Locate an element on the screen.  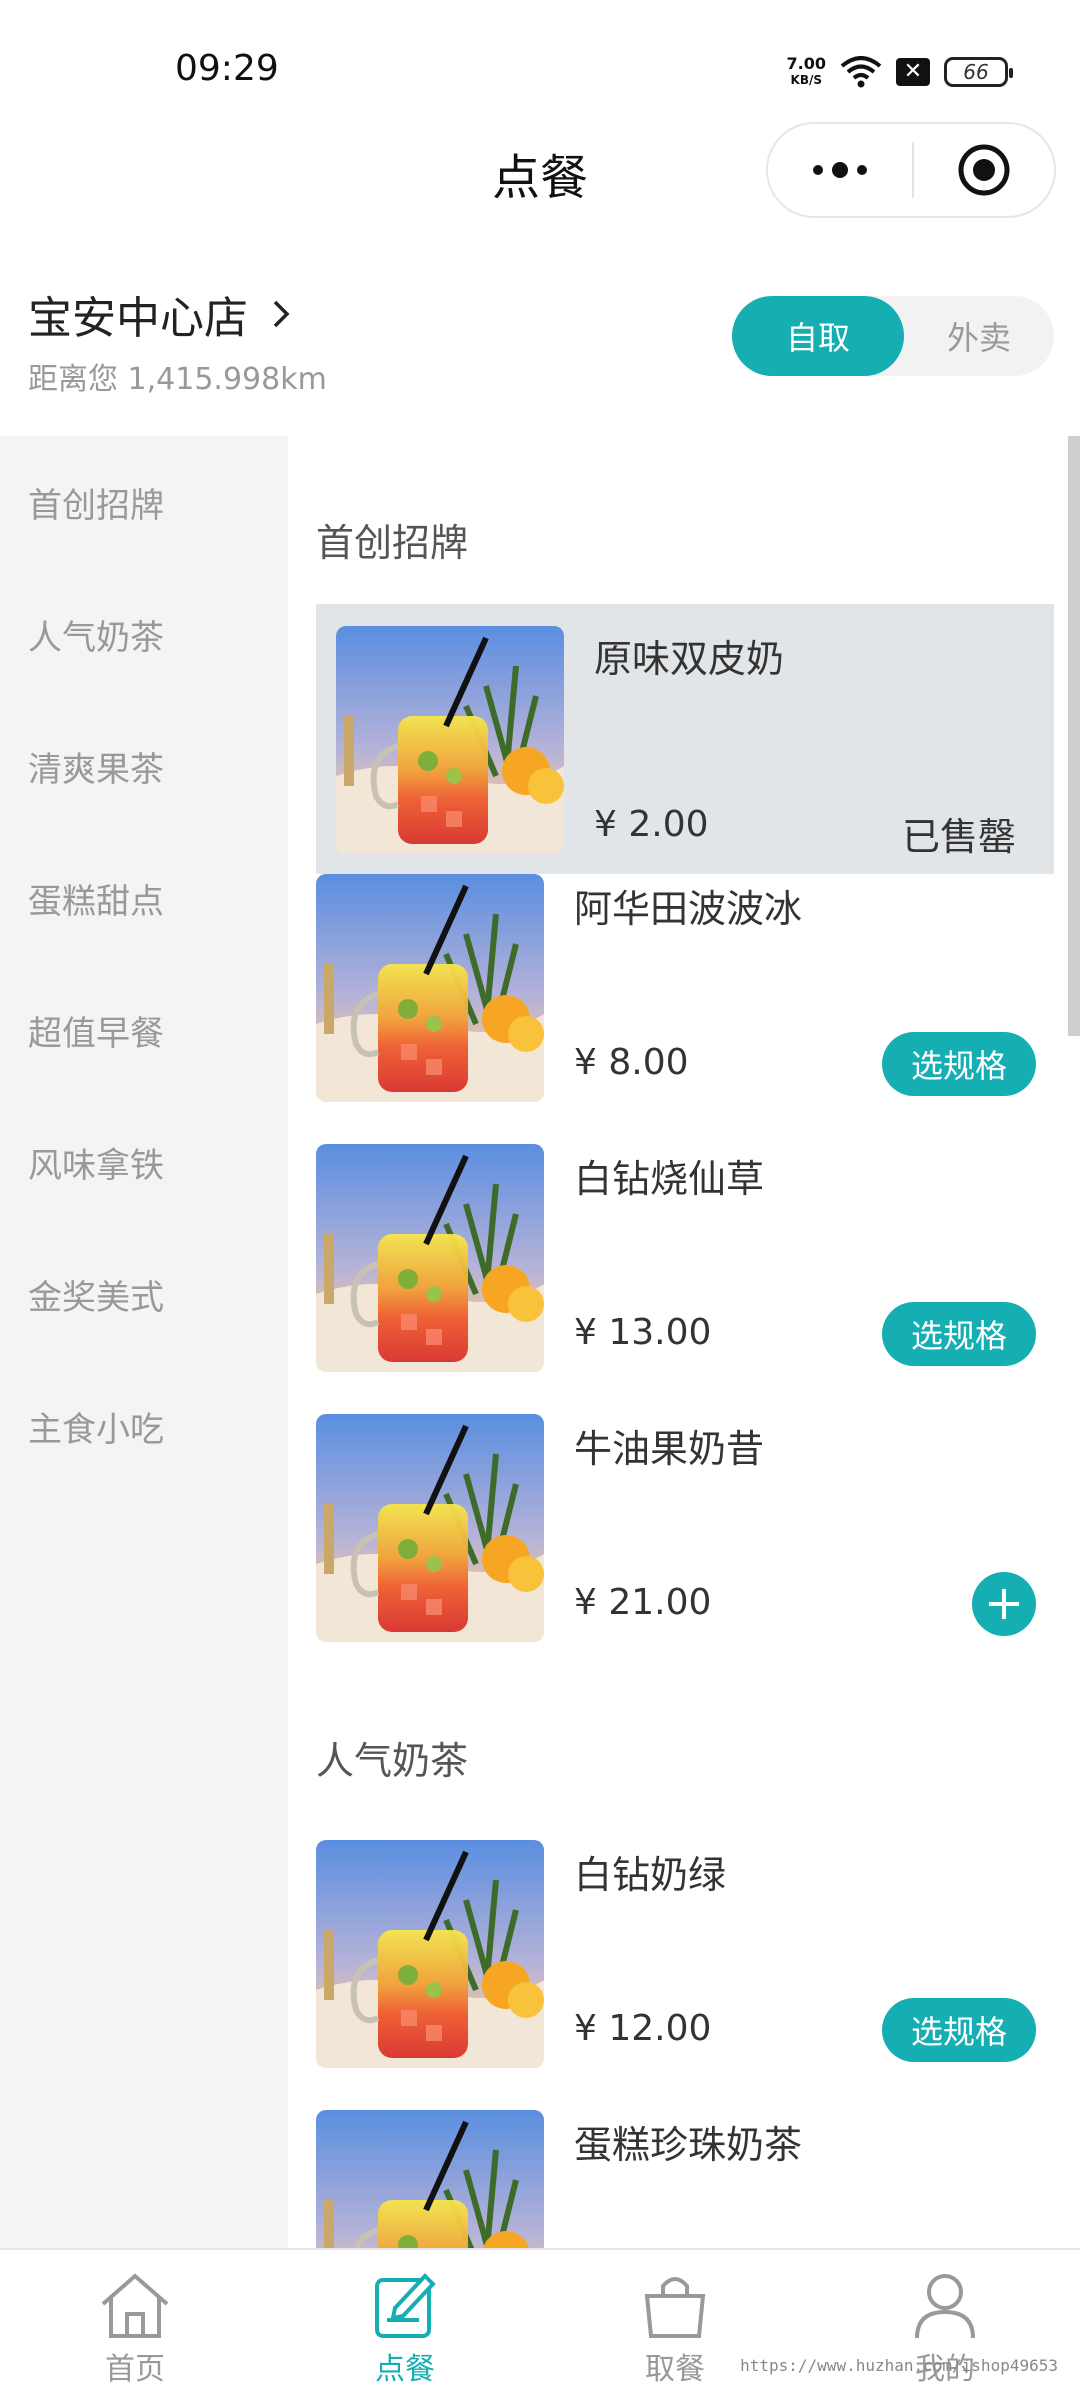
product-price: ¥ 2.00 is located at coordinates (651, 824).